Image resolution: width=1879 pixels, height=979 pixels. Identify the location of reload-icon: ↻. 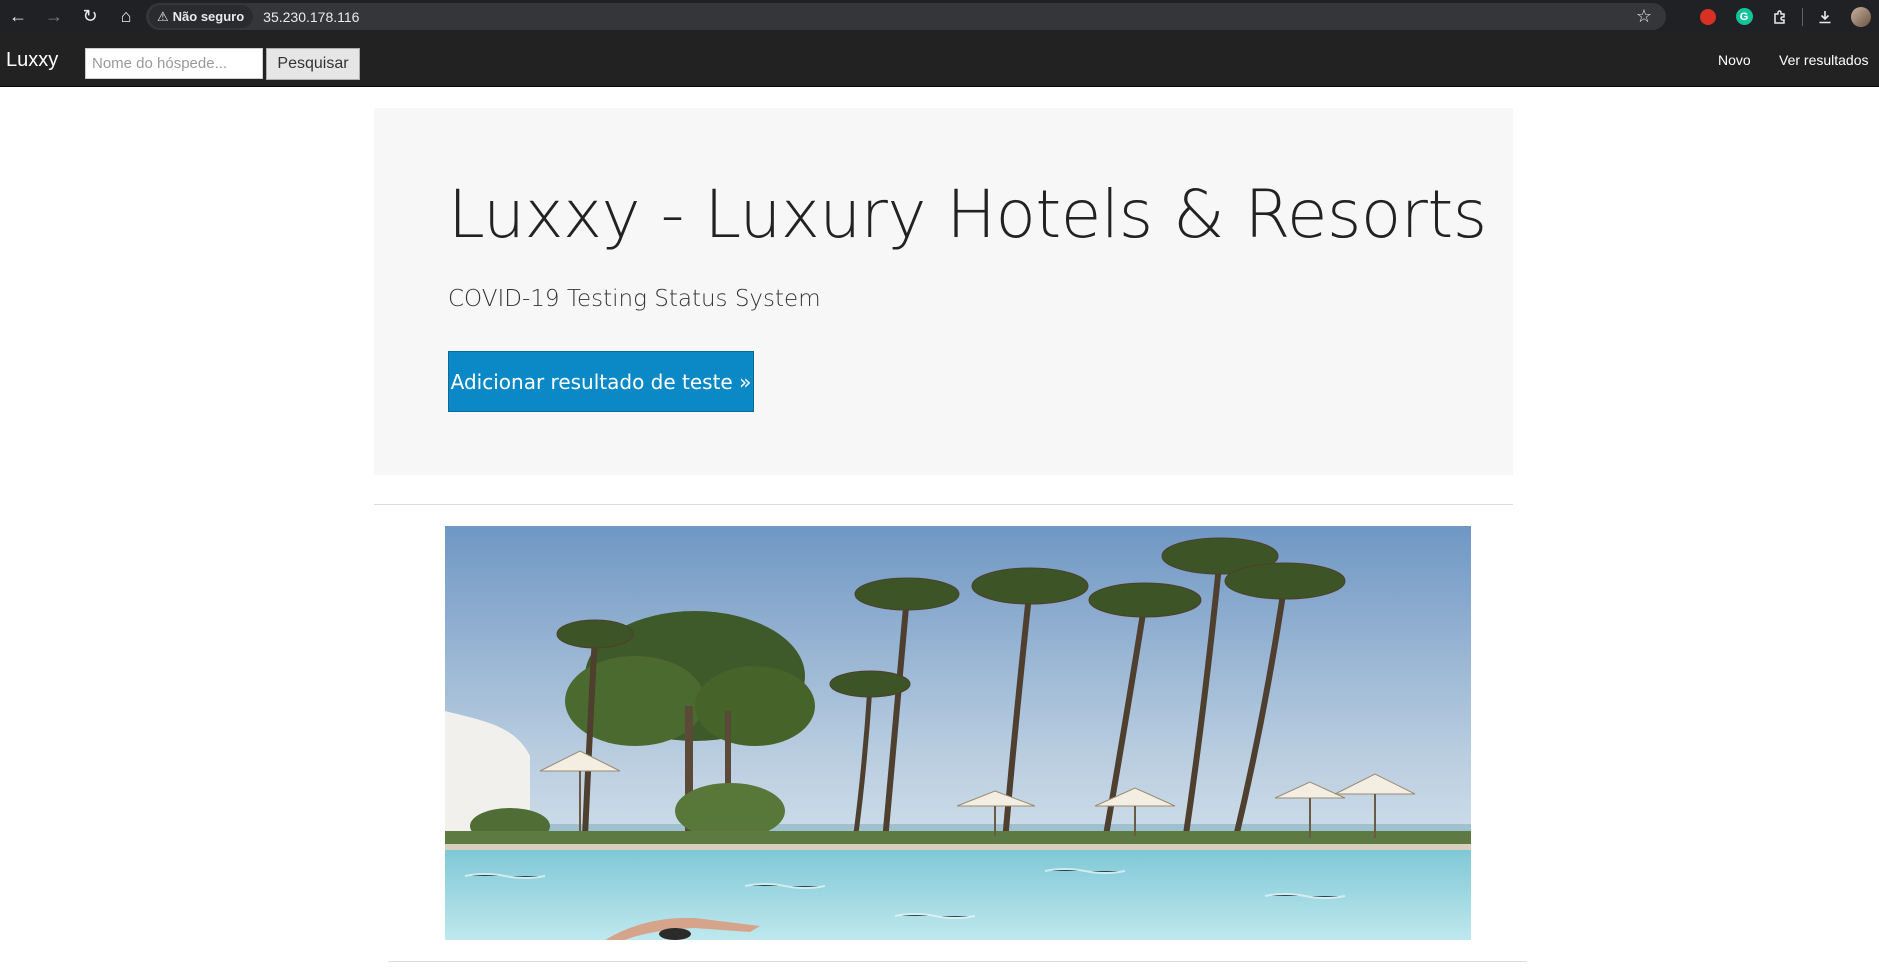
(90, 16).